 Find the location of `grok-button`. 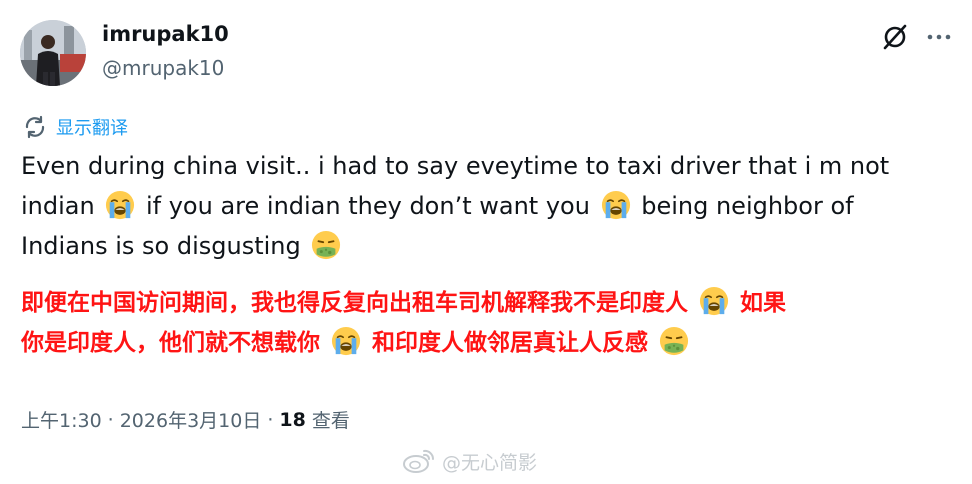

grok-button is located at coordinates (895, 37).